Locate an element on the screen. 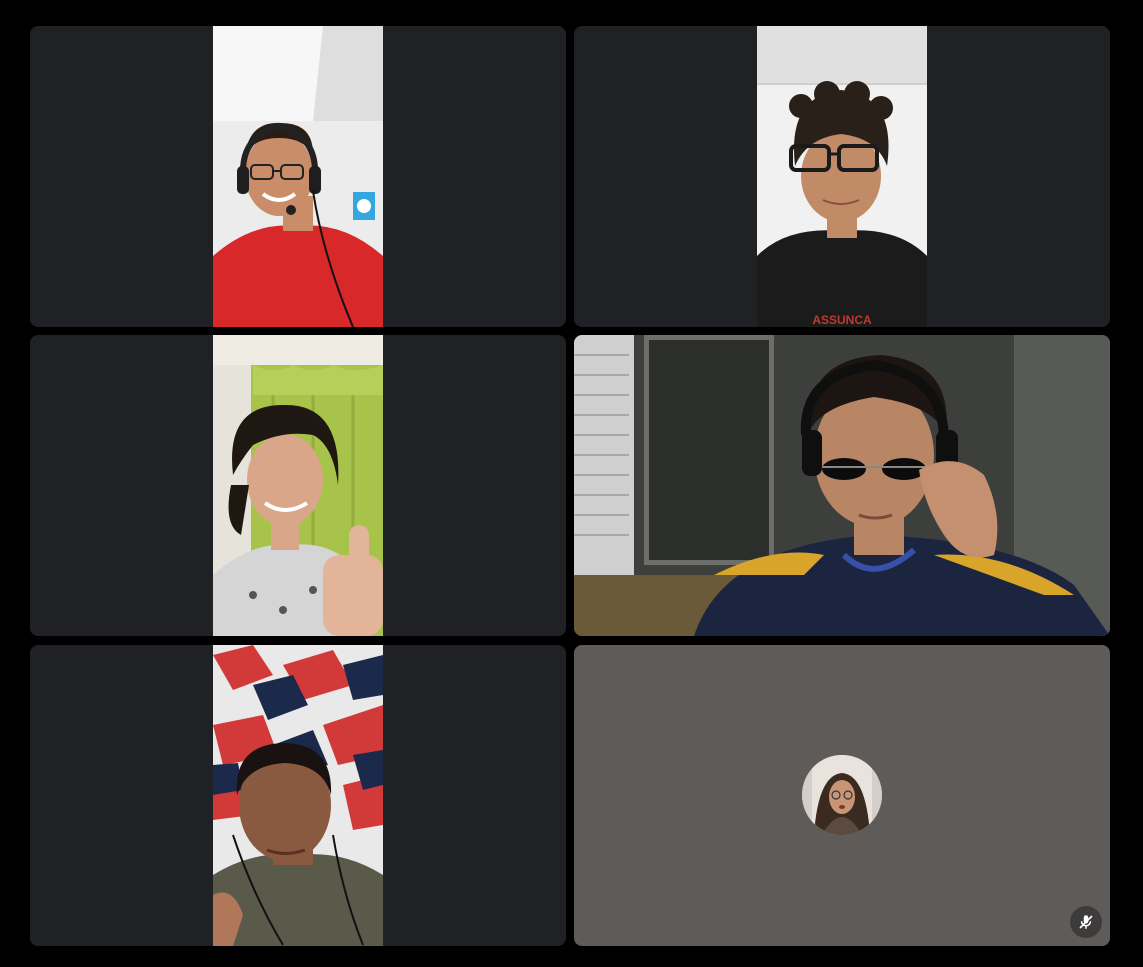  participant-video: ASSUNCA is located at coordinates (842, 176).